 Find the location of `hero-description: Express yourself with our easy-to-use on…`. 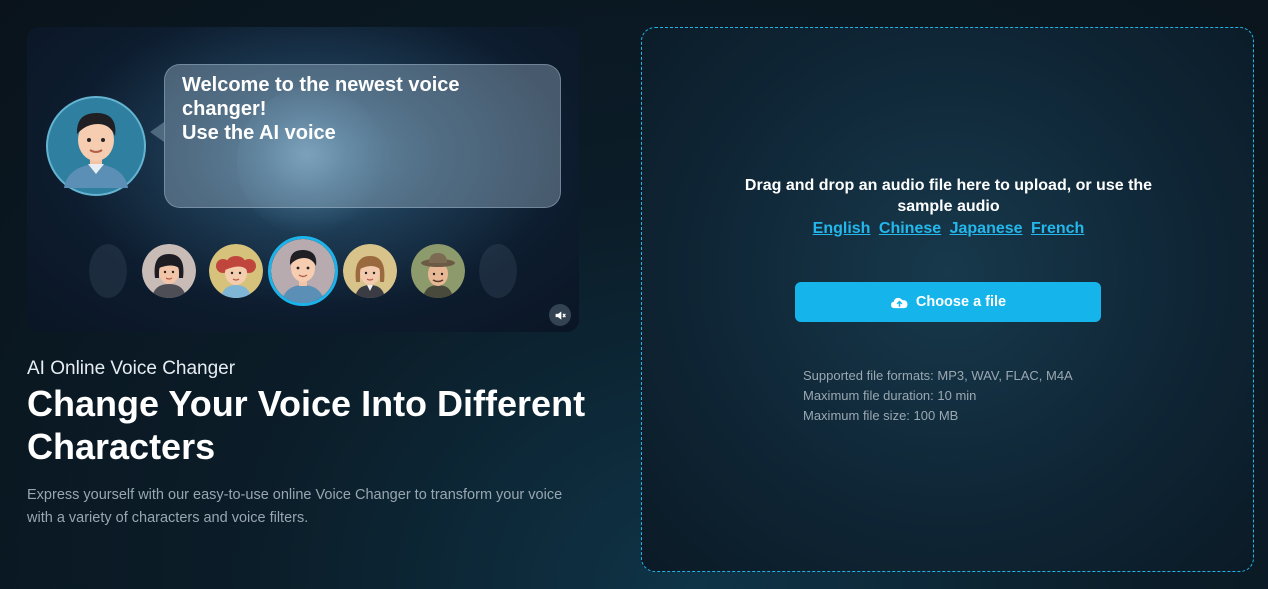

hero-description: Express yourself with our easy-to-use on… is located at coordinates (295, 506).